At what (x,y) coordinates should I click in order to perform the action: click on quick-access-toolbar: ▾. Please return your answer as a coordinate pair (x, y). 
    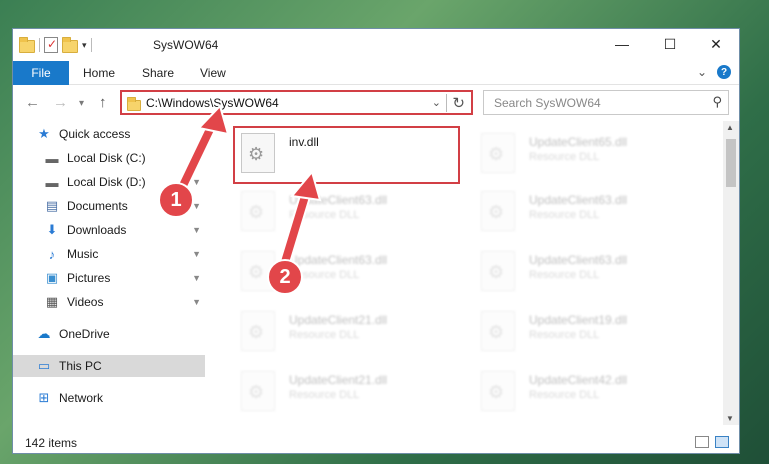
    Looking at the image, I should click on (55, 44).